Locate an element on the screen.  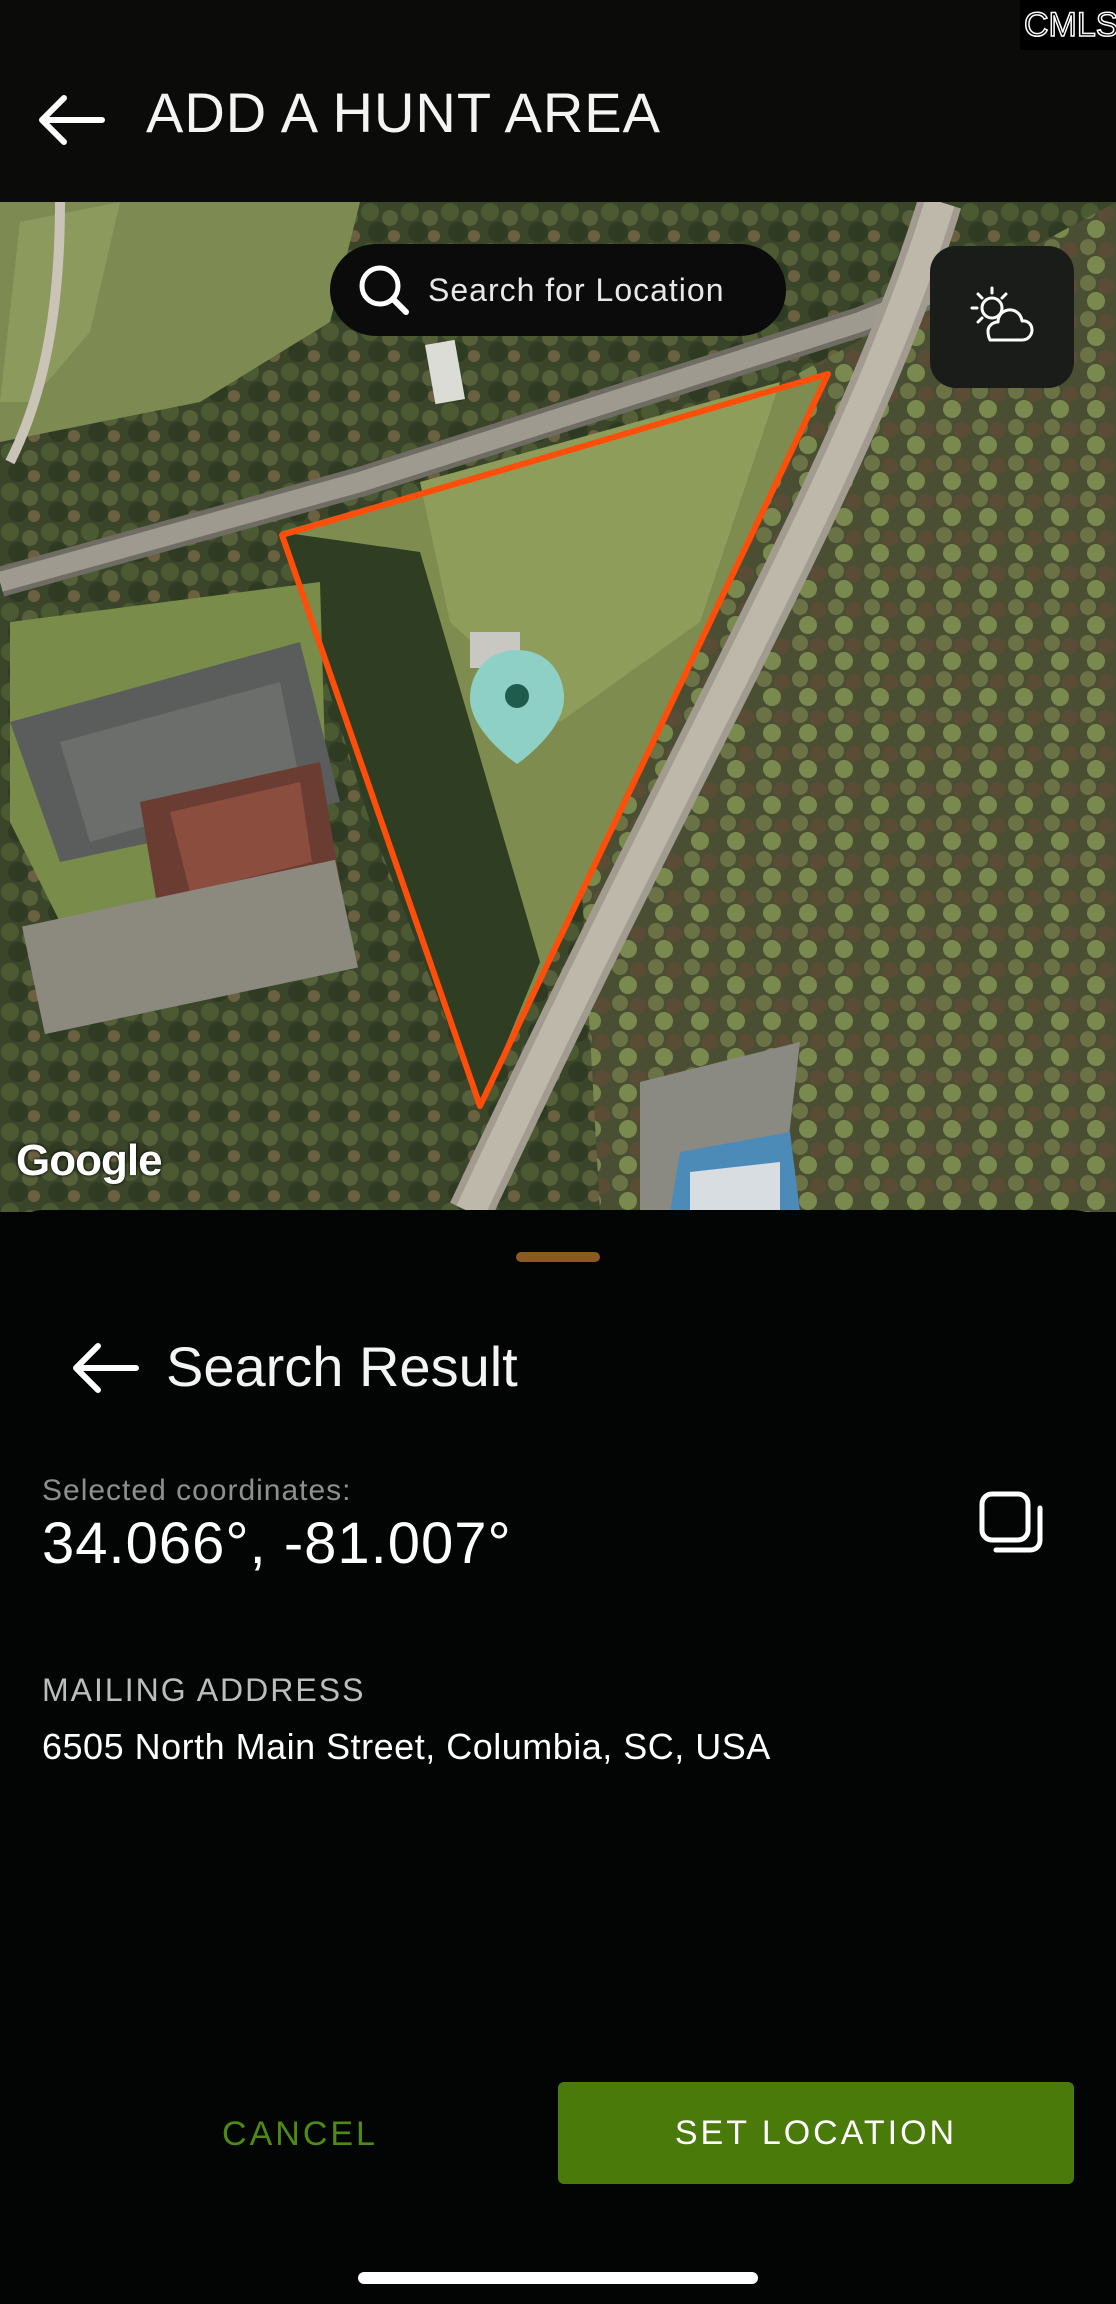
app-header: ADD A HUNT AREA is located at coordinates (558, 101).